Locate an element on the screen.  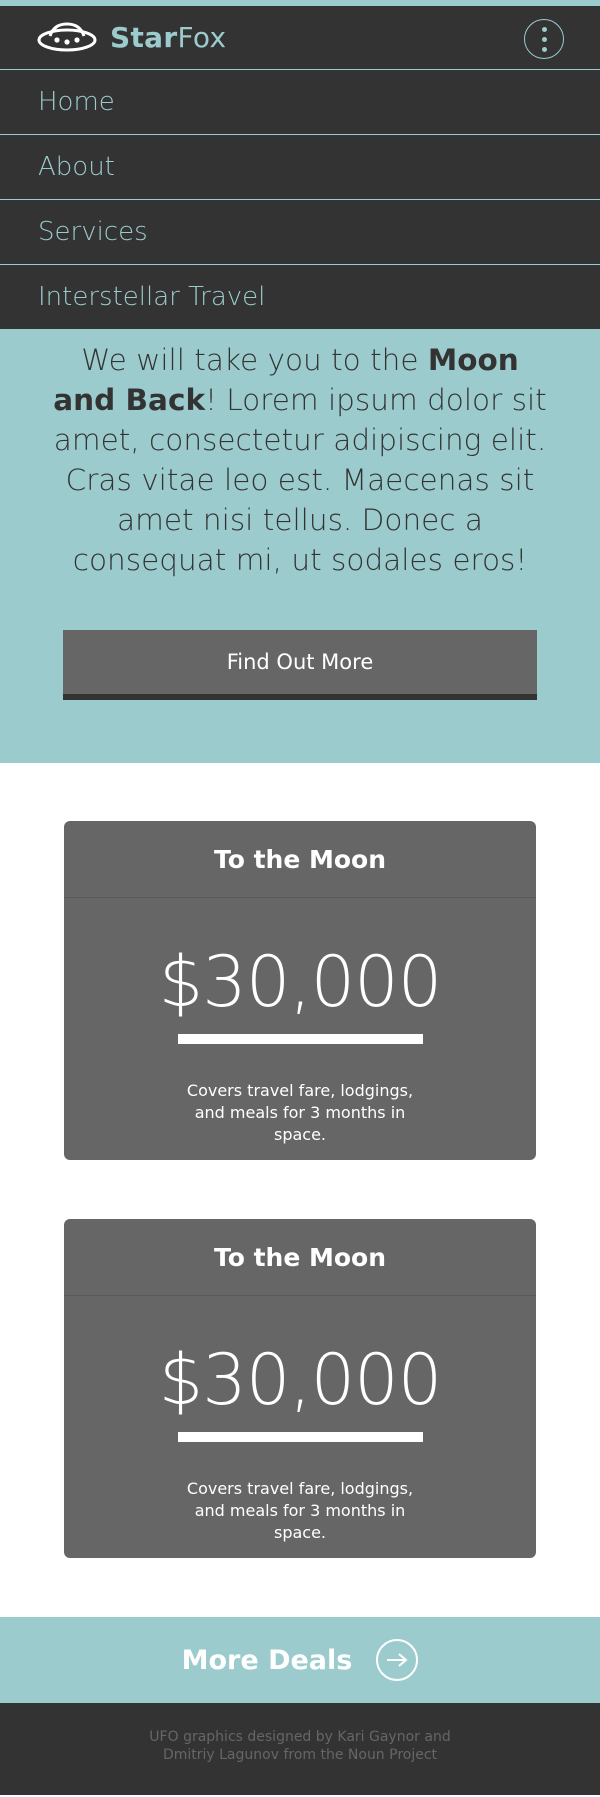
menu-toggle-button is located at coordinates (544, 39).